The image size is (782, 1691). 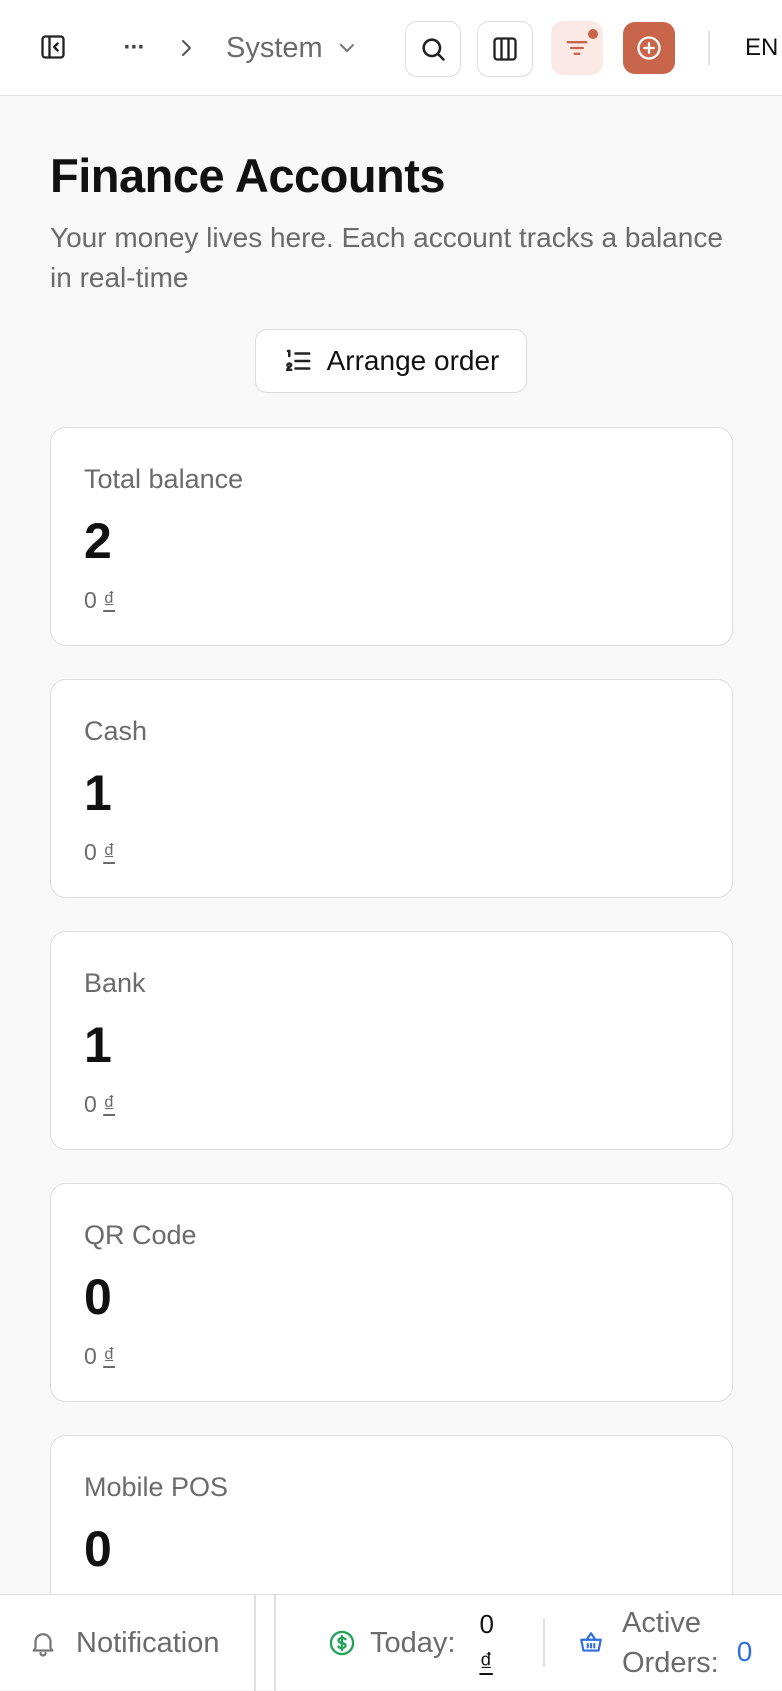 I want to click on search-button, so click(x=433, y=49).